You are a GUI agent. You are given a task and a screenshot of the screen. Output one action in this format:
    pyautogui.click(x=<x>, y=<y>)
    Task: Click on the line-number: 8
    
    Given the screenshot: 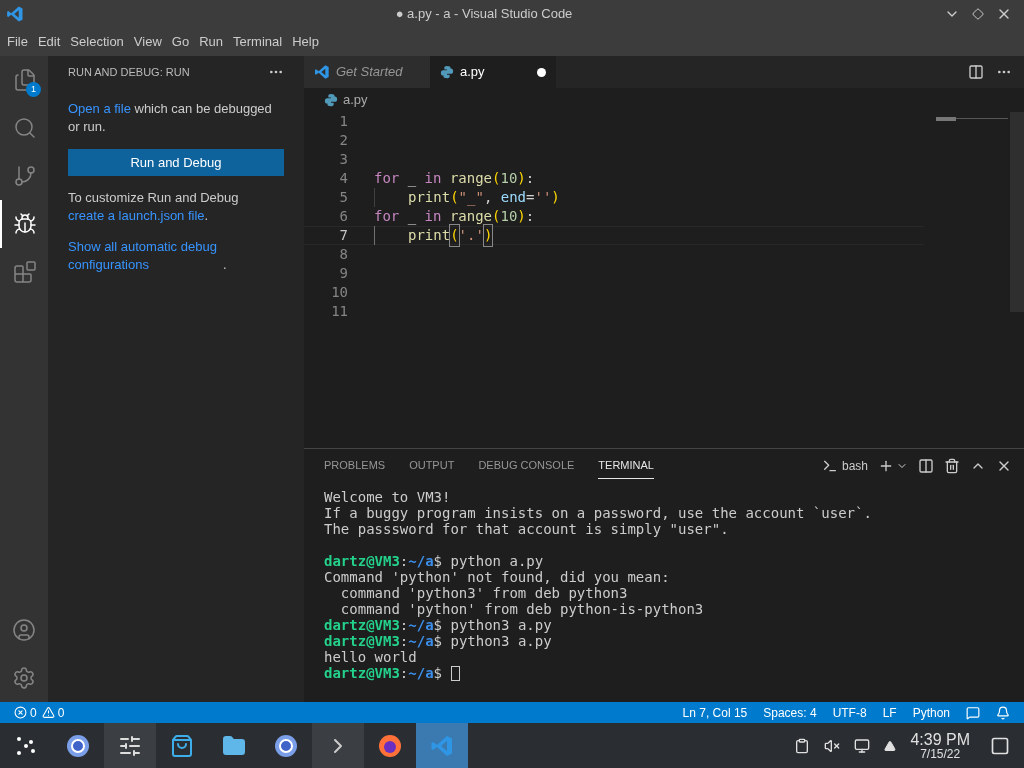 What is the action you would take?
    pyautogui.click(x=343, y=254)
    